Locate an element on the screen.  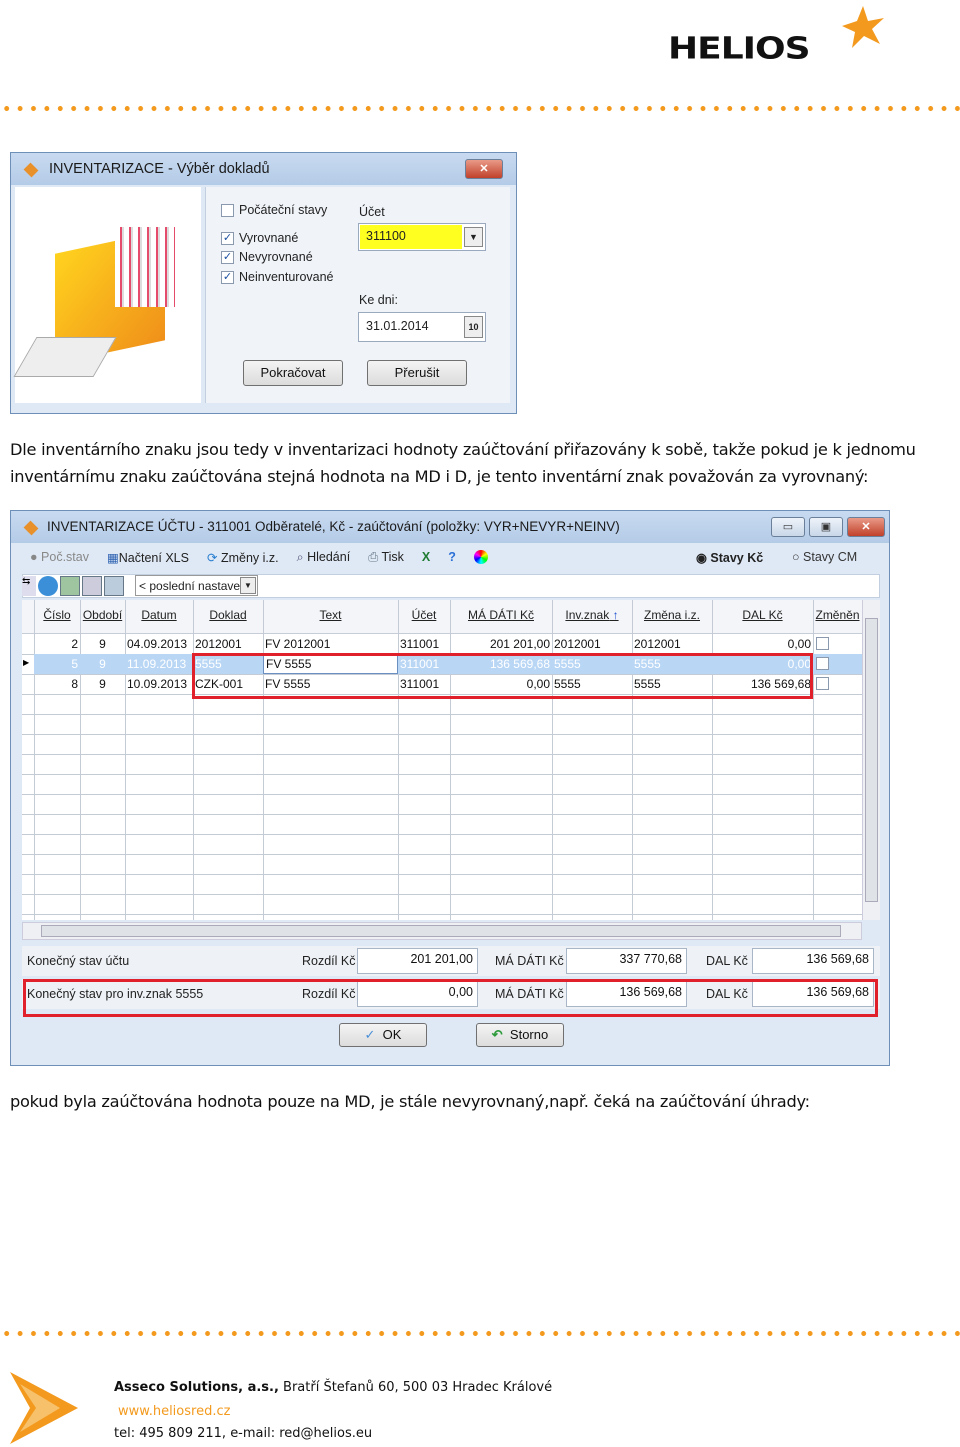
tools-icon is located at coordinates (92, 586).